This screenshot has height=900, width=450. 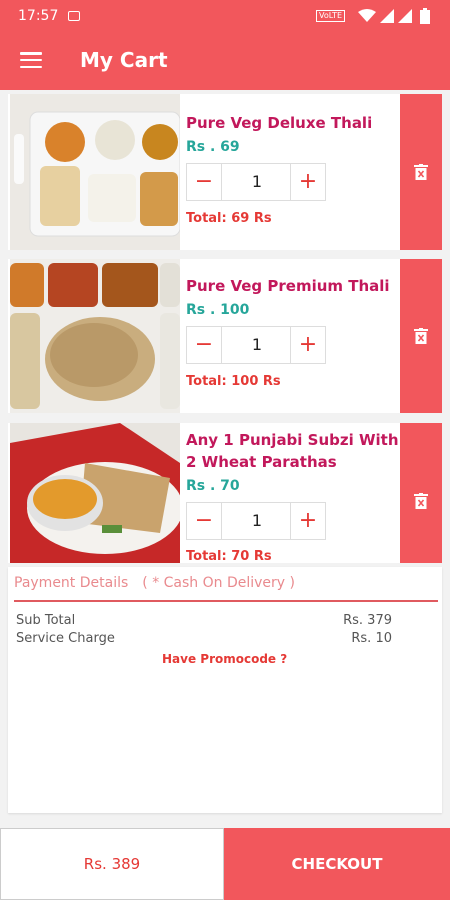 What do you see at coordinates (226, 601) in the screenshot?
I see `divider` at bounding box center [226, 601].